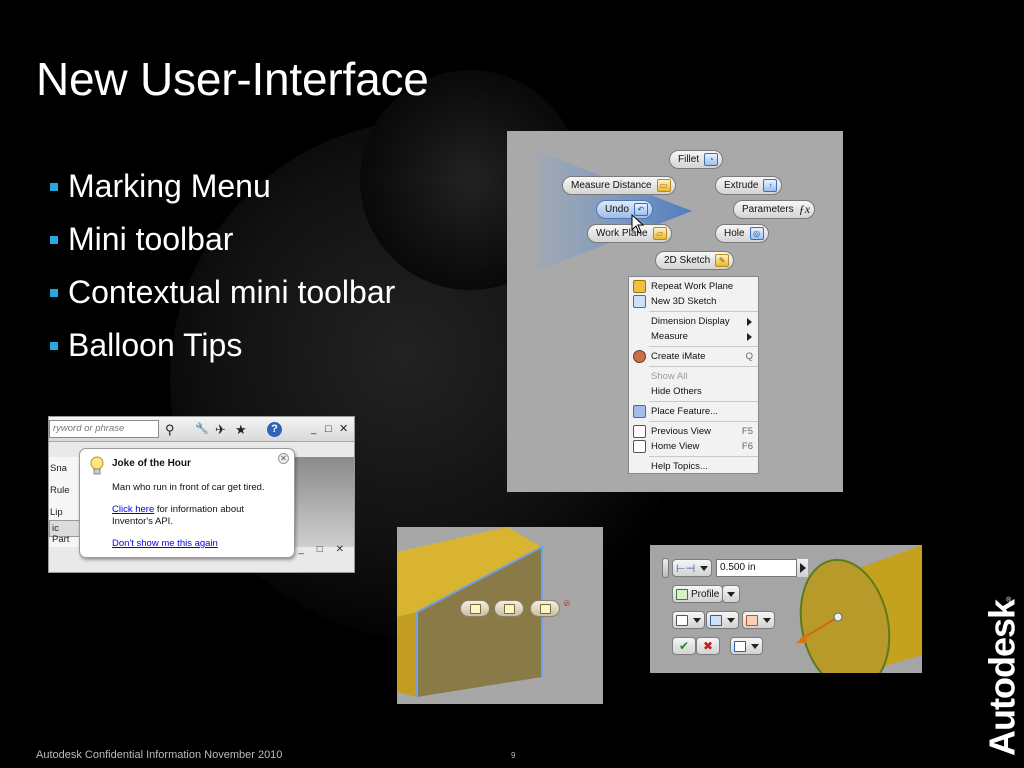 This screenshot has height=768, width=1024. What do you see at coordinates (747, 446) in the screenshot?
I see `shortcut-label: F6` at bounding box center [747, 446].